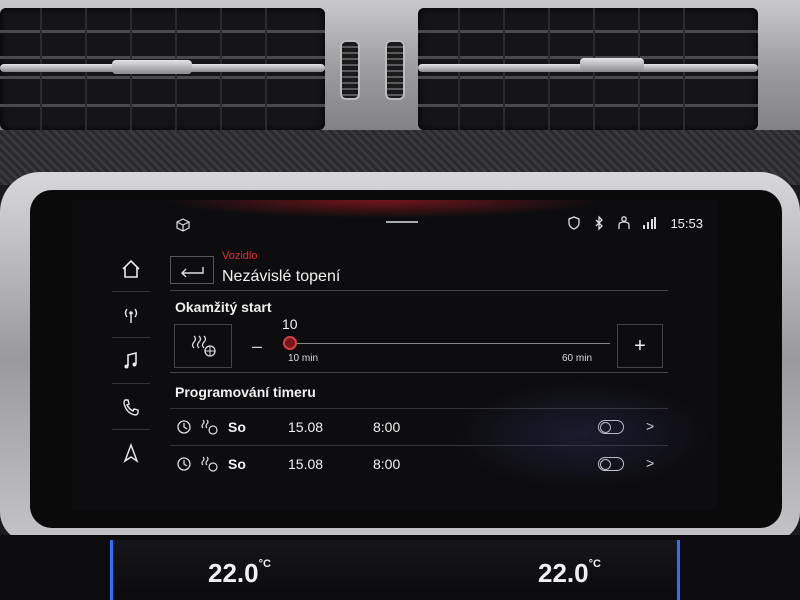 Image resolution: width=800 pixels, height=600 pixels. I want to click on person-icon, so click(624, 222).